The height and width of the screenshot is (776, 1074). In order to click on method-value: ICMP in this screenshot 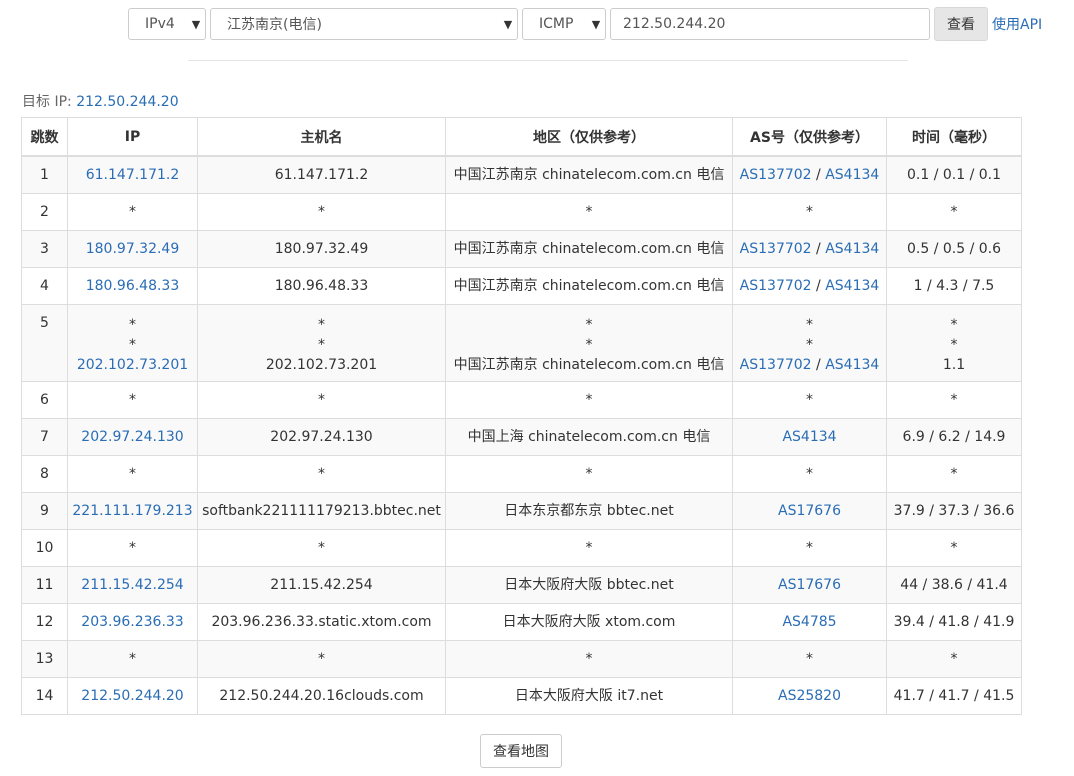, I will do `click(556, 24)`.